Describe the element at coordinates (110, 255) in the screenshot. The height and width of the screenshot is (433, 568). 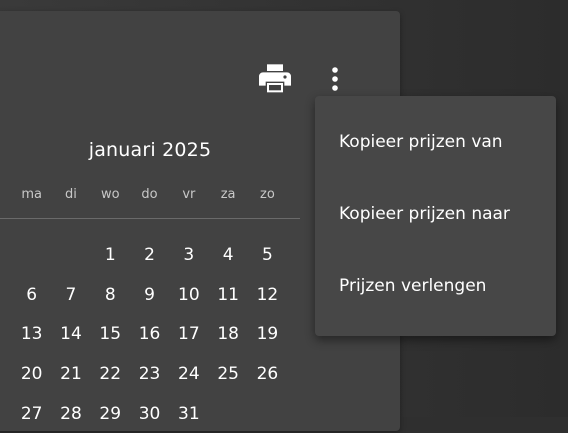
I see `calendar-day: 1` at that location.